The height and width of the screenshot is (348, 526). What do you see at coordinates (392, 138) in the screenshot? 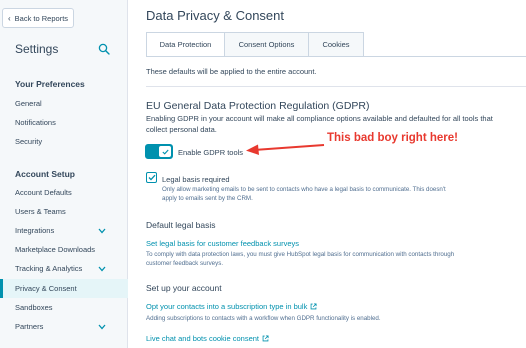
I see `annotation-text: This bad boy right here!` at bounding box center [392, 138].